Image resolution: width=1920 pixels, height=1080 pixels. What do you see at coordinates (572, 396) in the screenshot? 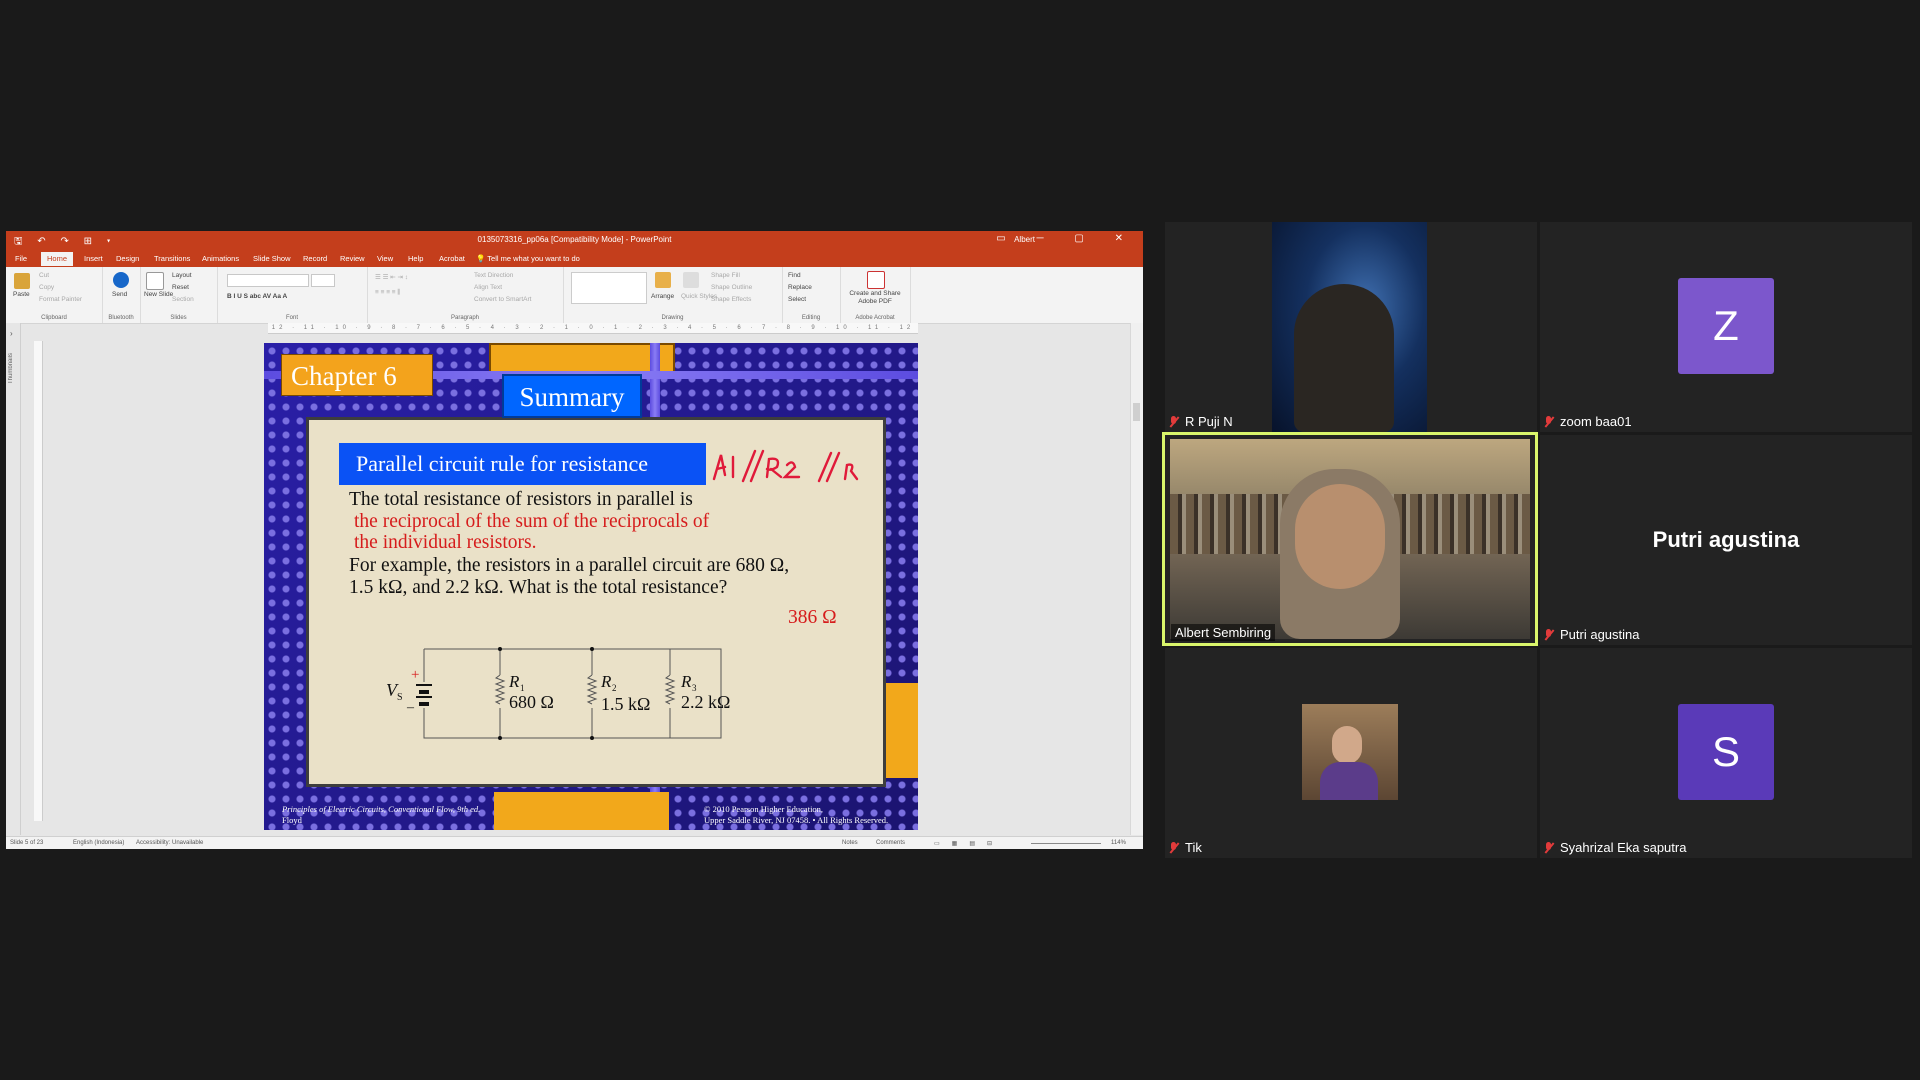
I see `summary-title: Summary` at bounding box center [572, 396].